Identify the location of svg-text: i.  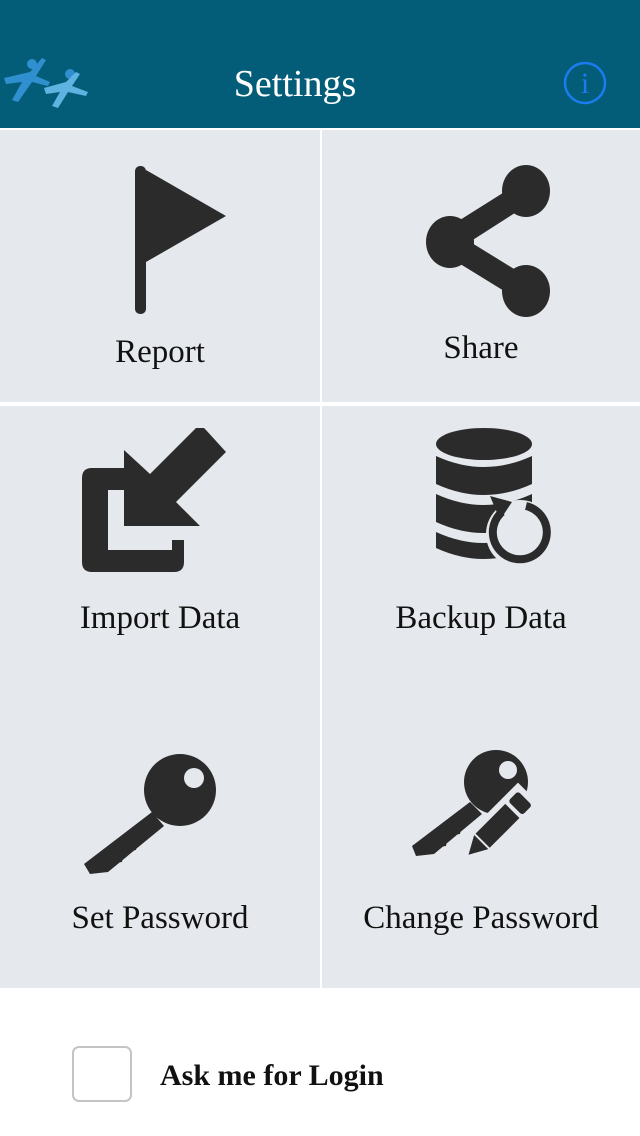
(585, 83).